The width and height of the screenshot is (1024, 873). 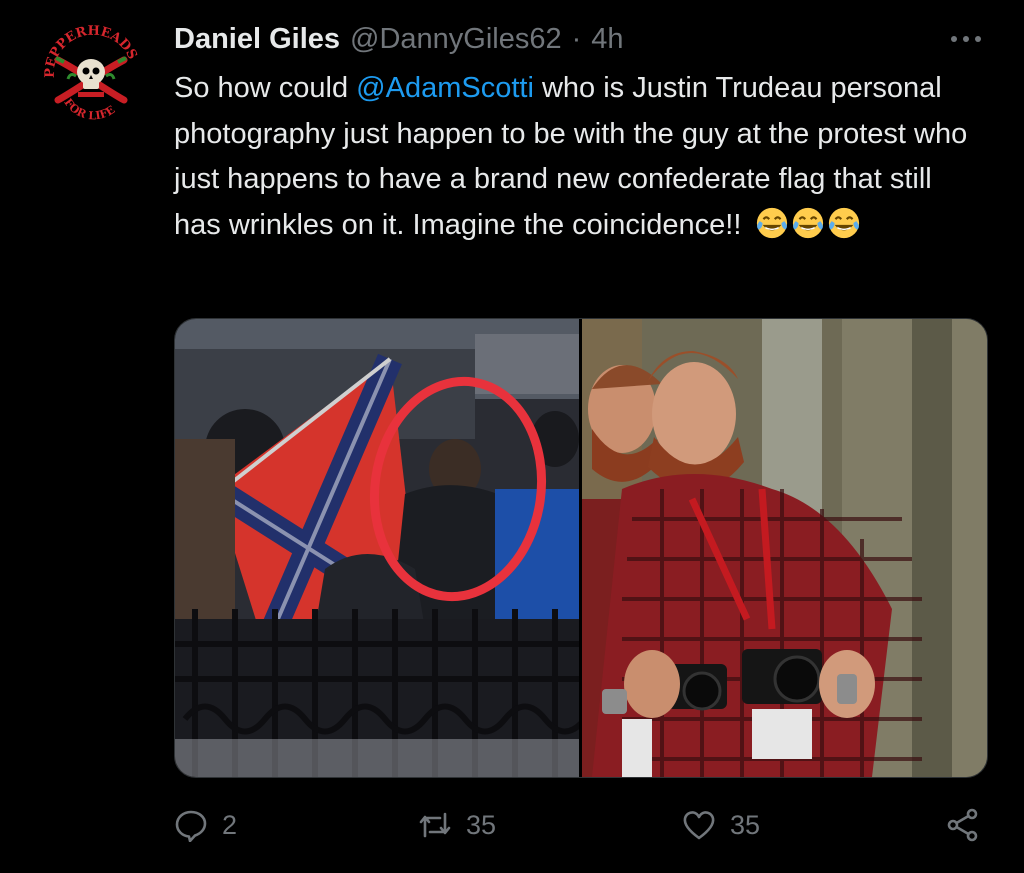 What do you see at coordinates (435, 825) in the screenshot?
I see `retweet-icon` at bounding box center [435, 825].